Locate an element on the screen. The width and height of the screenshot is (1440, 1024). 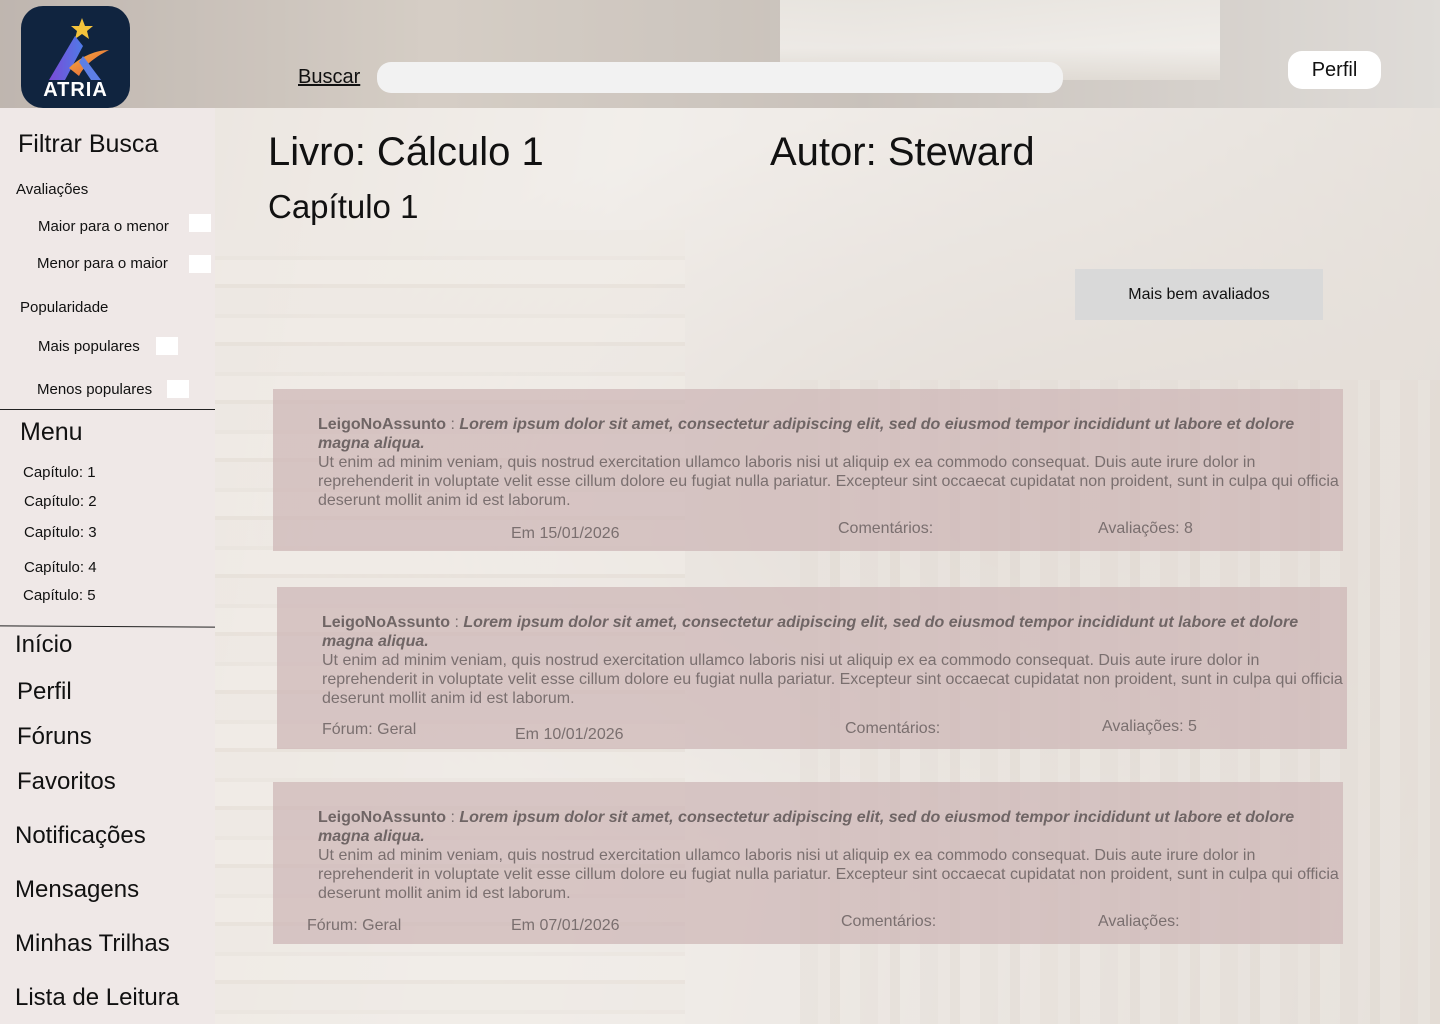
chapter-link-2: Capítulo: 2 is located at coordinates (60, 501).